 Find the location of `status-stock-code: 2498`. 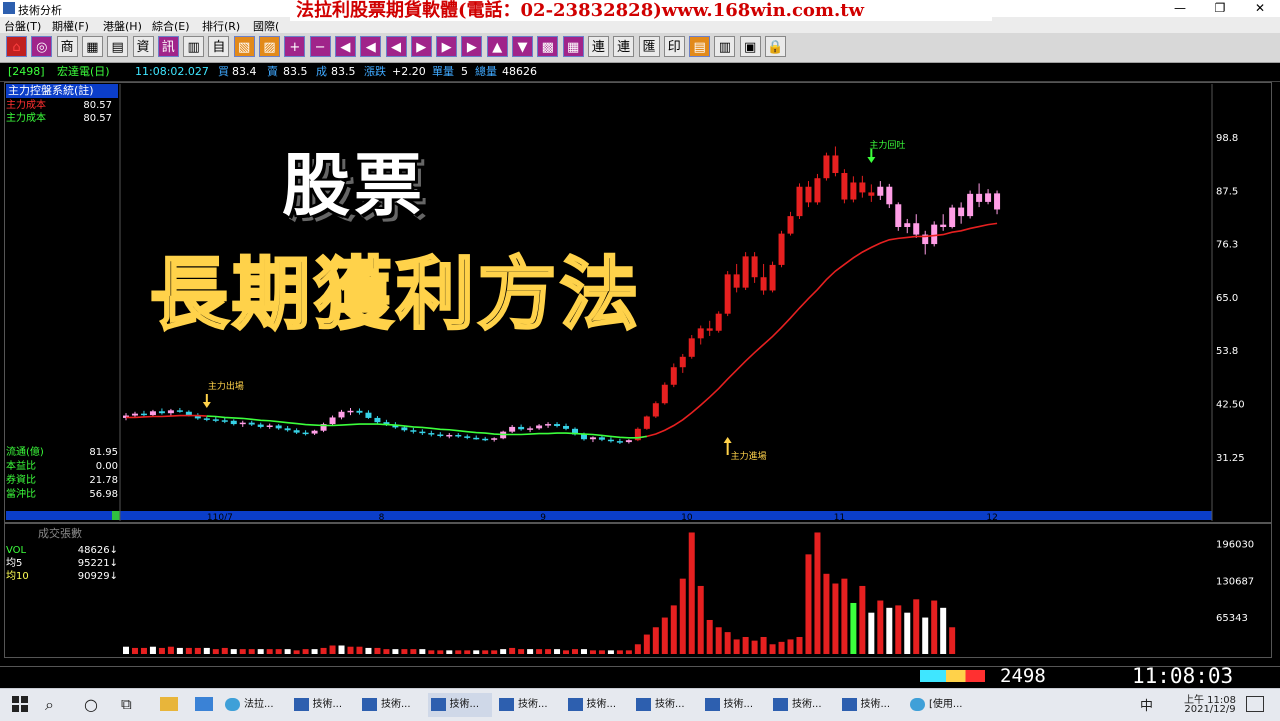

status-stock-code: 2498 is located at coordinates (1023, 676).